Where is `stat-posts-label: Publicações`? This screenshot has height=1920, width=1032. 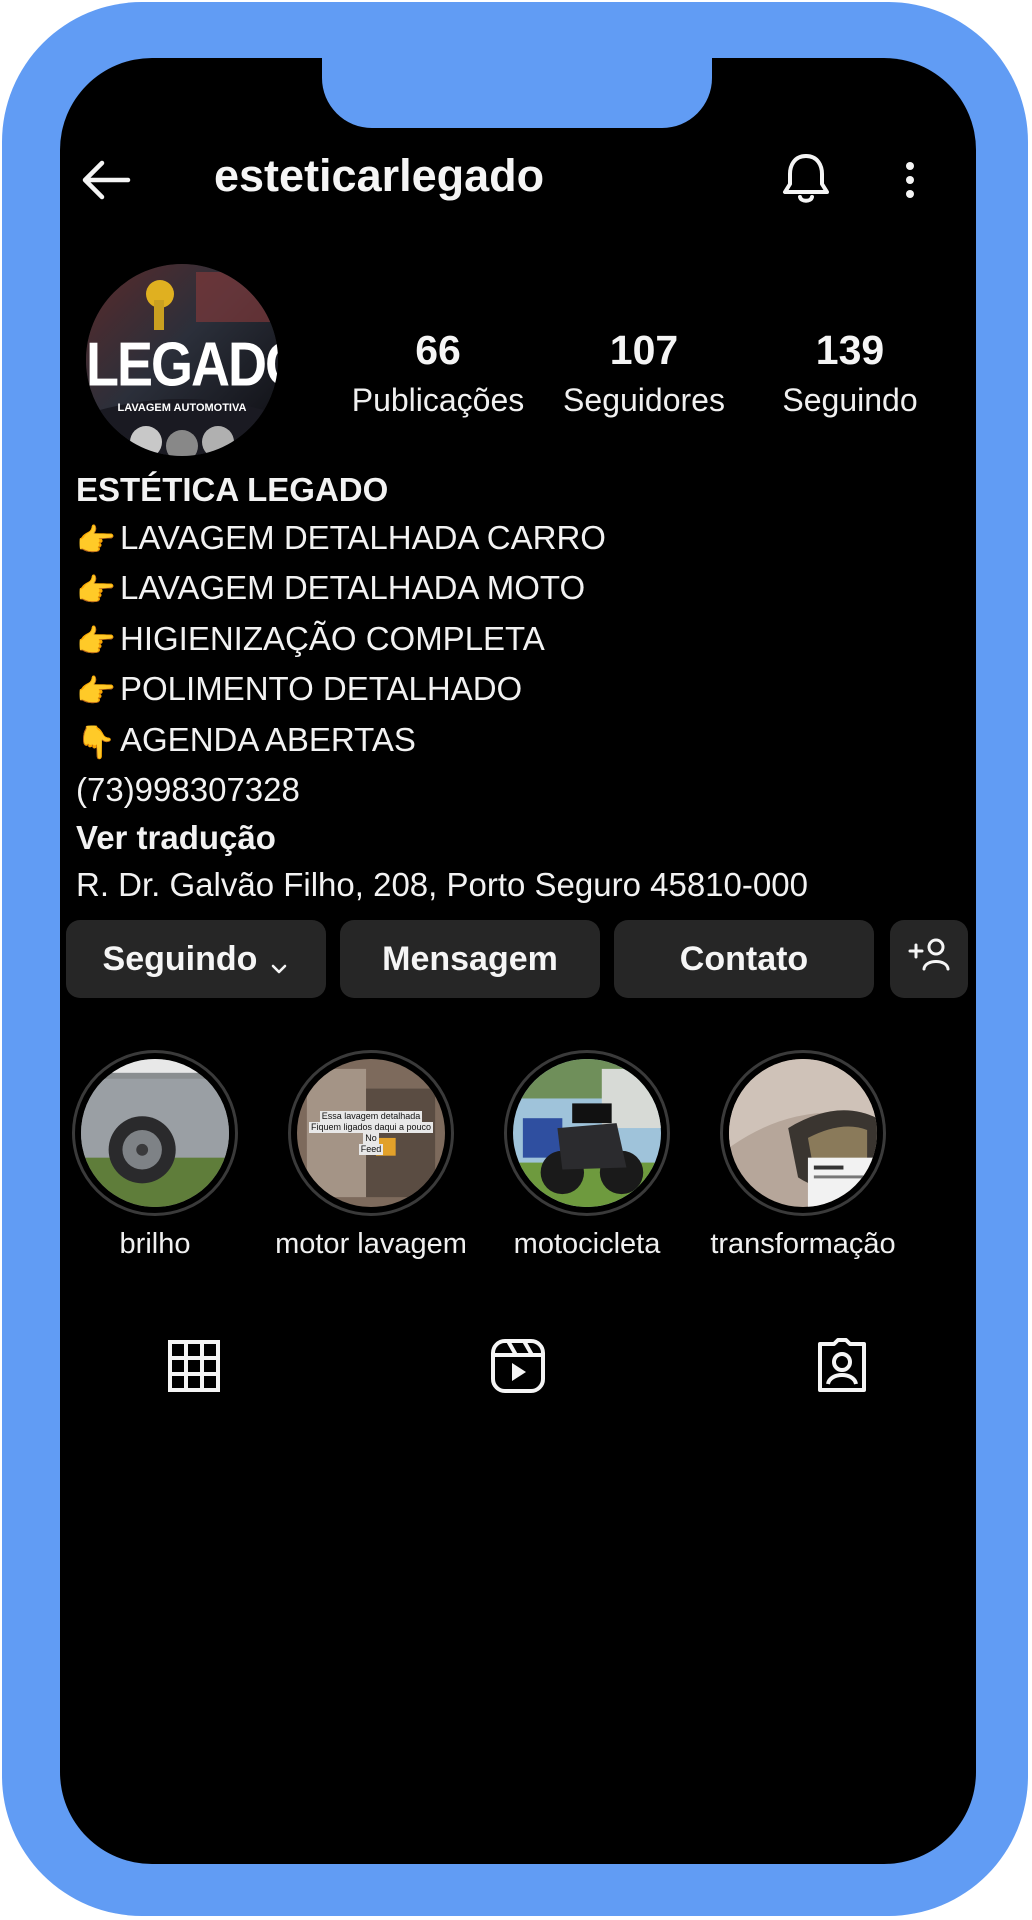 stat-posts-label: Publicações is located at coordinates (438, 400).